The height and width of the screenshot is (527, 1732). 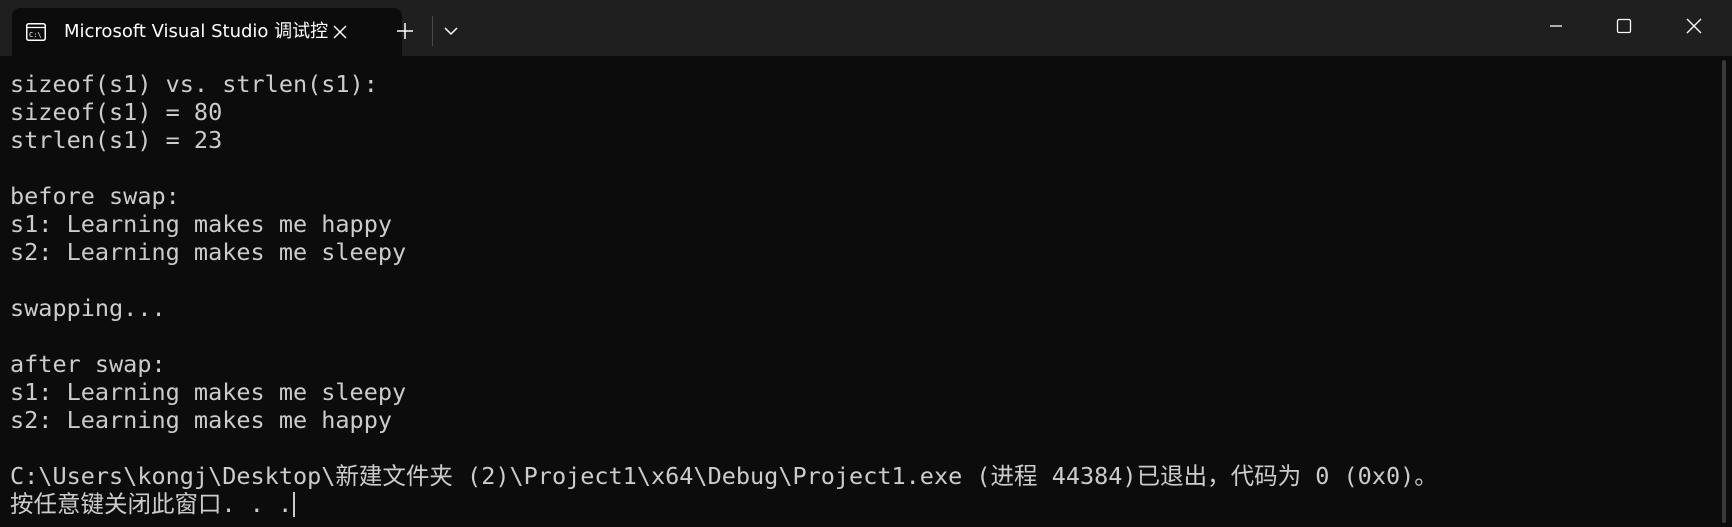 I want to click on maximize-icon, so click(x=1624, y=26).